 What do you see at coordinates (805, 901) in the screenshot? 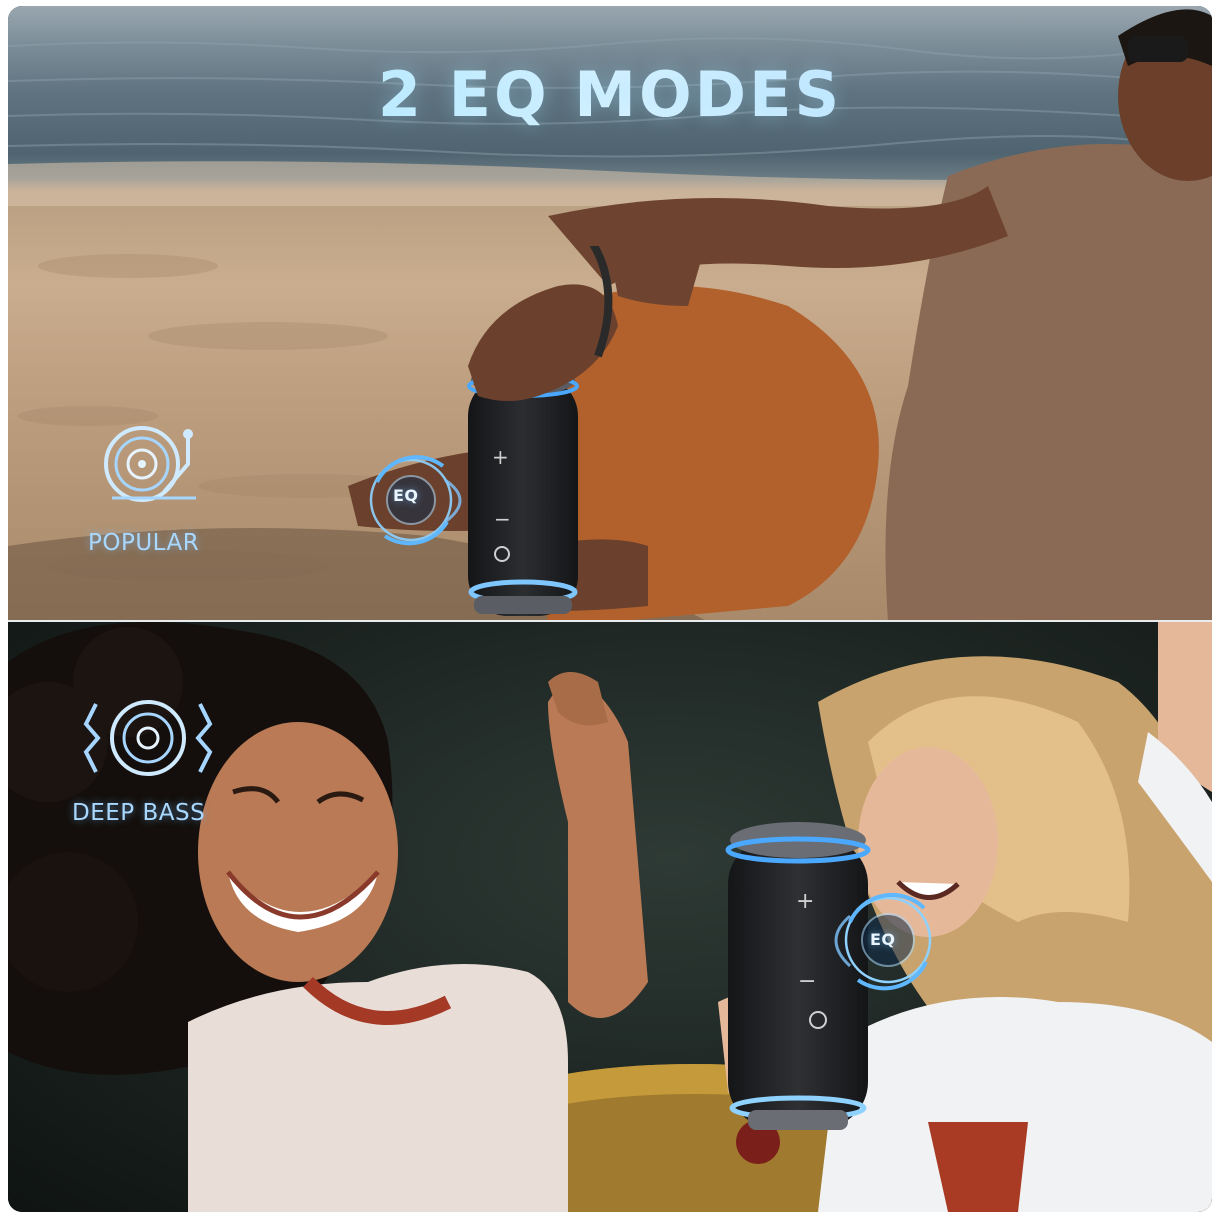
I see `speaker-bottom-plus-label: +` at bounding box center [805, 901].